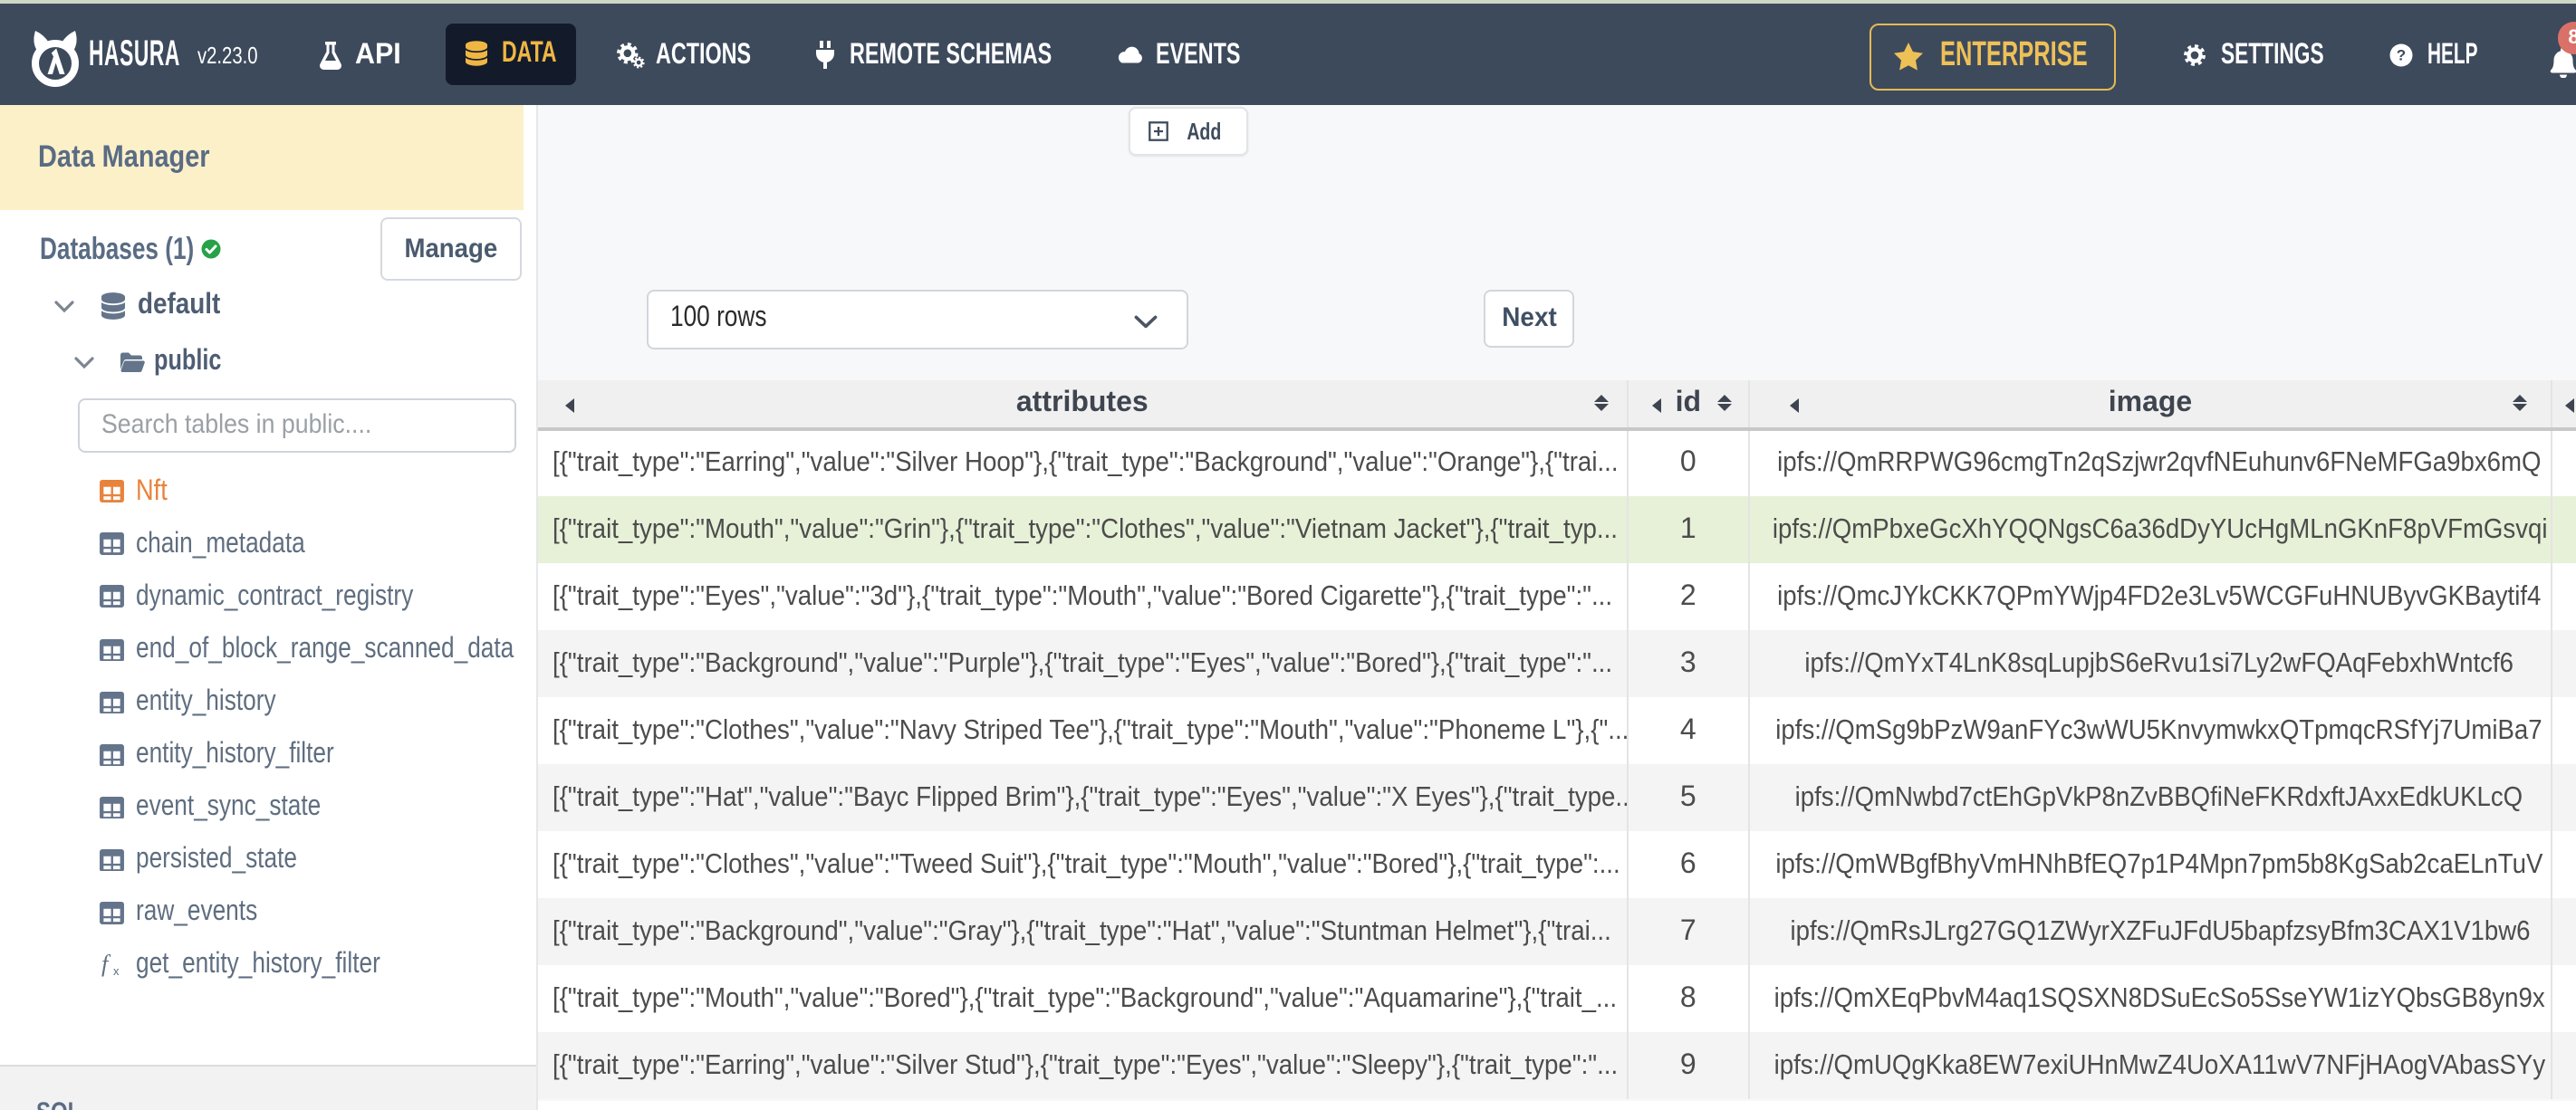  What do you see at coordinates (116, 972) in the screenshot?
I see `svg-text: x` at bounding box center [116, 972].